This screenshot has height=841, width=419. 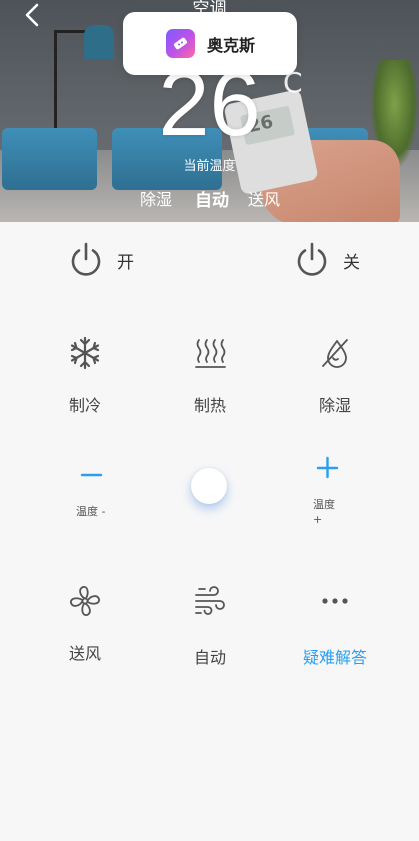 What do you see at coordinates (264, 198) in the screenshot?
I see `mode-tab-fan: 送风` at bounding box center [264, 198].